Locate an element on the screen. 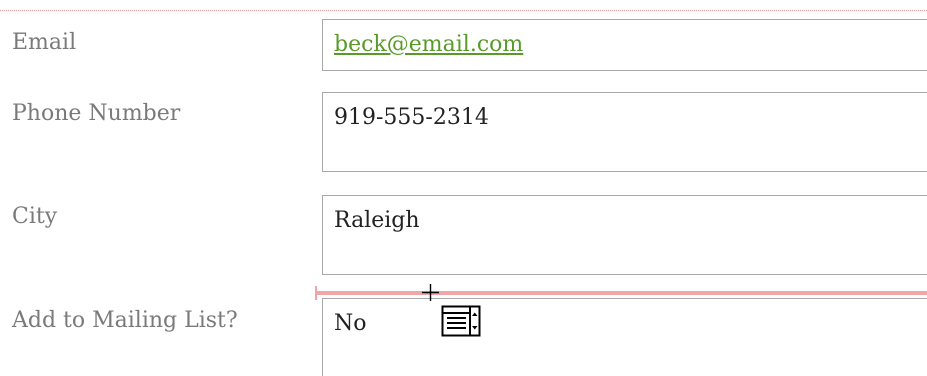  crosshair-cursor-icon is located at coordinates (430, 292).